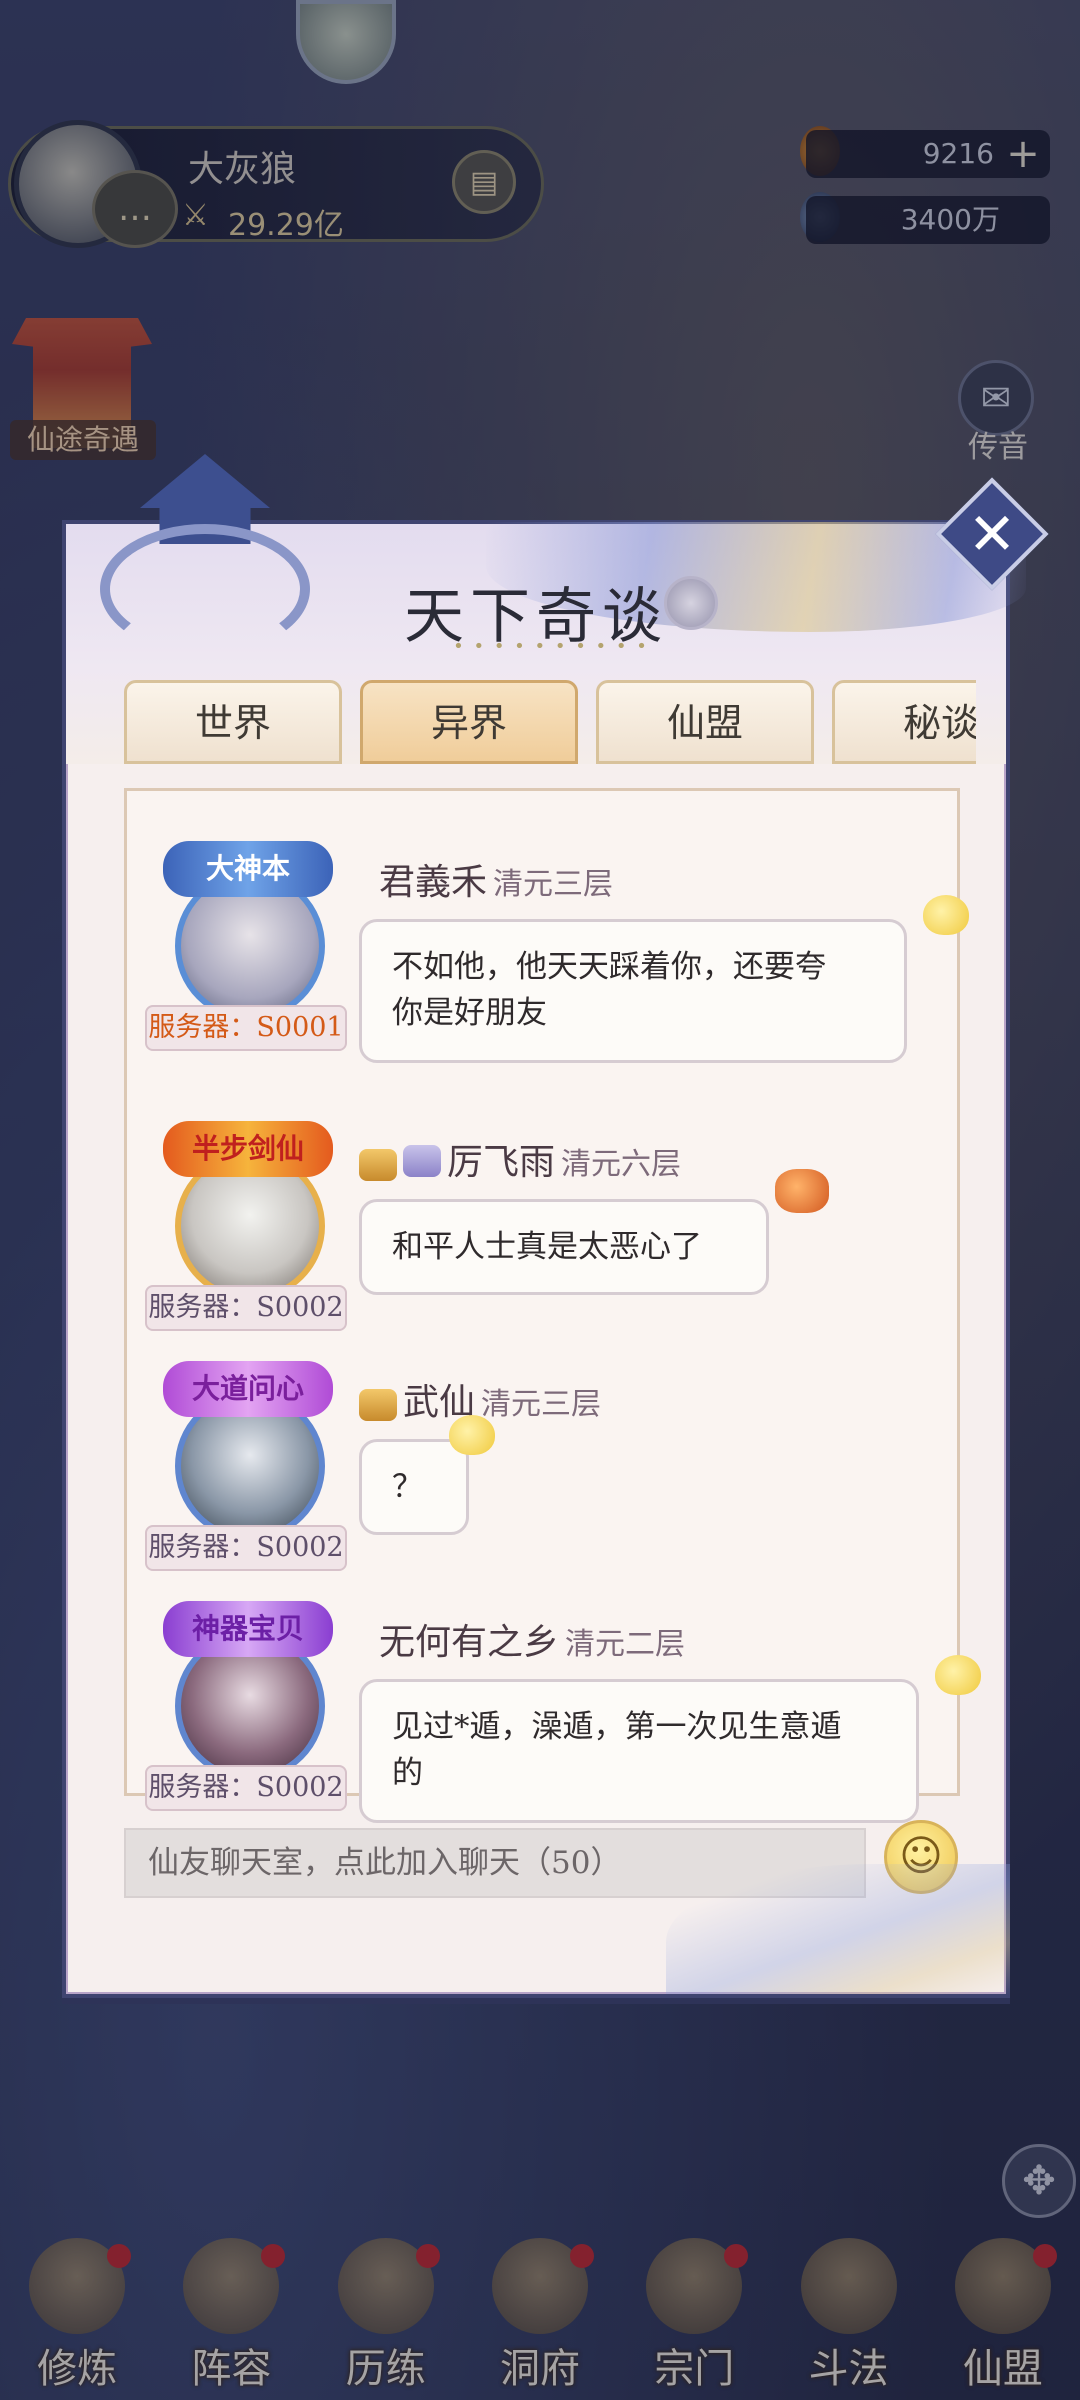 Image resolution: width=1080 pixels, height=2400 pixels. I want to click on message-bubble: ？, so click(414, 1487).